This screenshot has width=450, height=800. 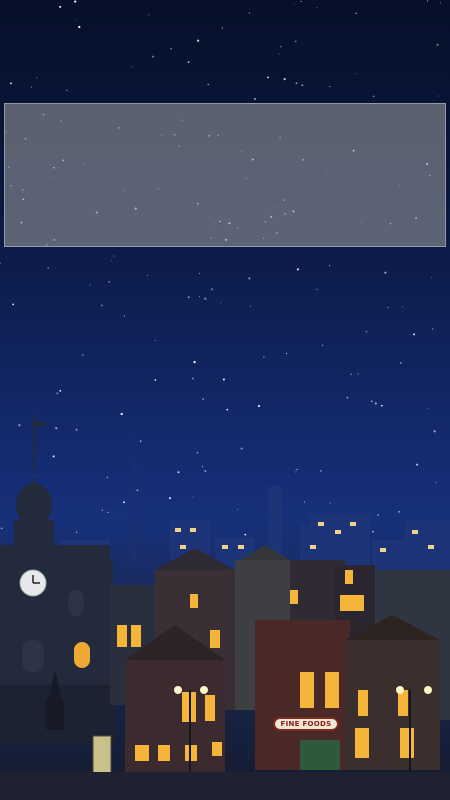 I want to click on lit-window, so click(x=82, y=655).